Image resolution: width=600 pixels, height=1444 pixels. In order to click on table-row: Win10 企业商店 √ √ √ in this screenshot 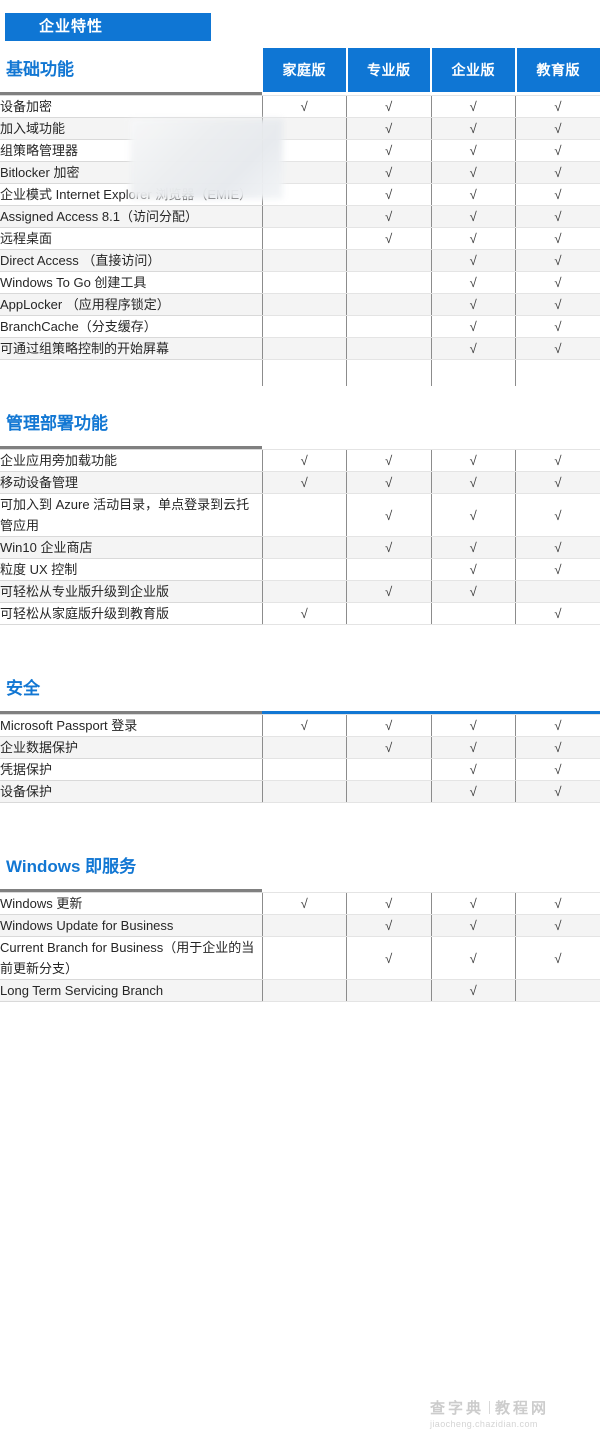, I will do `click(300, 547)`.